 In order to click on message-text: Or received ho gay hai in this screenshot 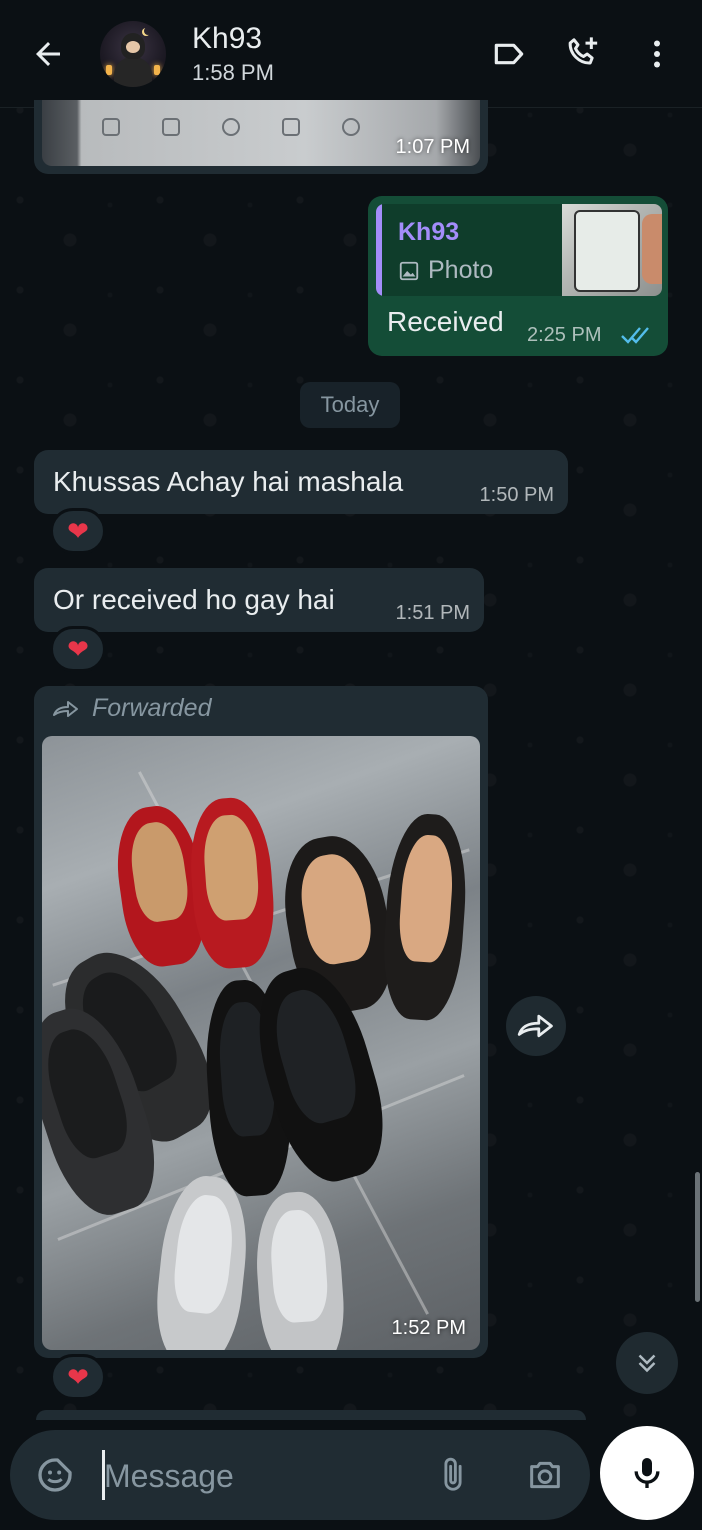, I will do `click(194, 599)`.